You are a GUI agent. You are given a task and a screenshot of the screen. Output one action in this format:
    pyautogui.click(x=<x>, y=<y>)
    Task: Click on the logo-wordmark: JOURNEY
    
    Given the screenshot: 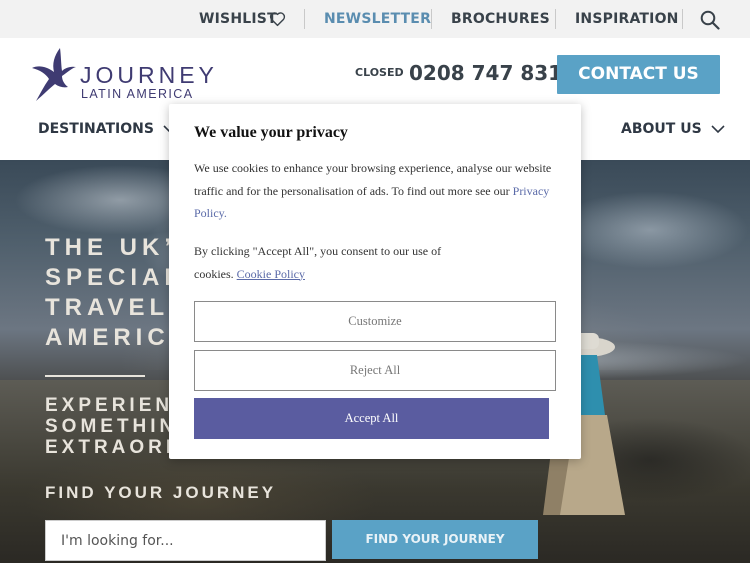 What is the action you would take?
    pyautogui.click(x=149, y=75)
    